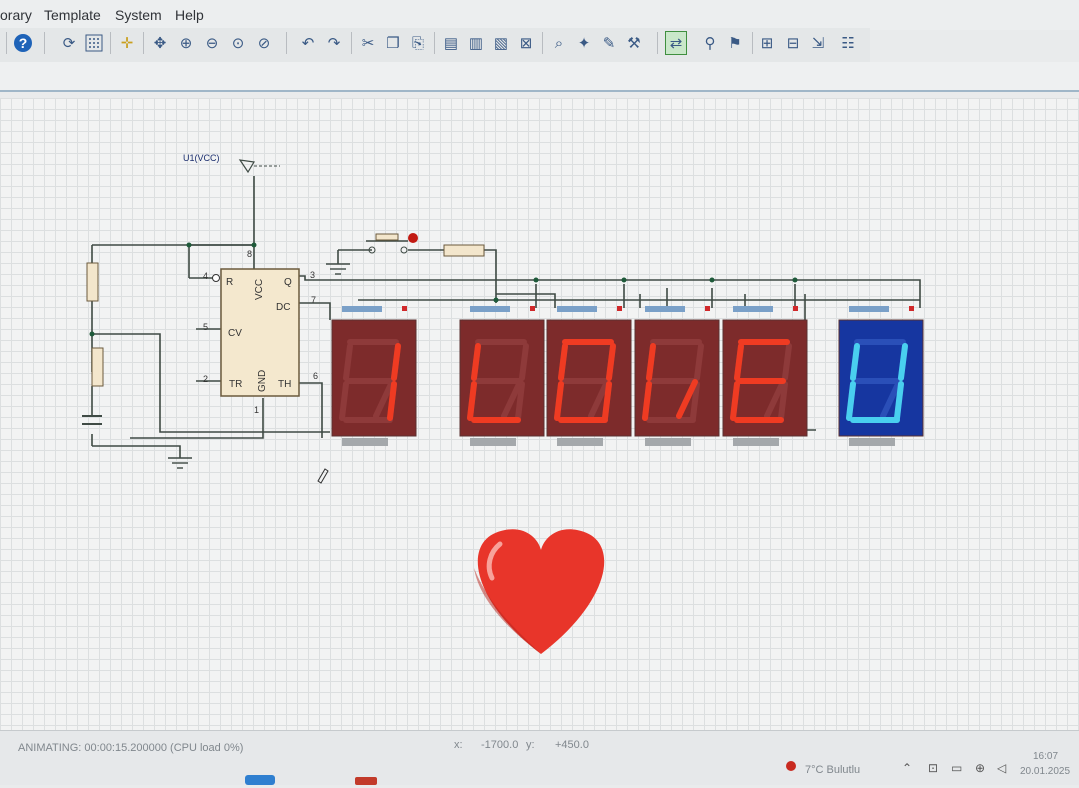  What do you see at coordinates (677, 376) in the screenshot?
I see `display-v` at bounding box center [677, 376].